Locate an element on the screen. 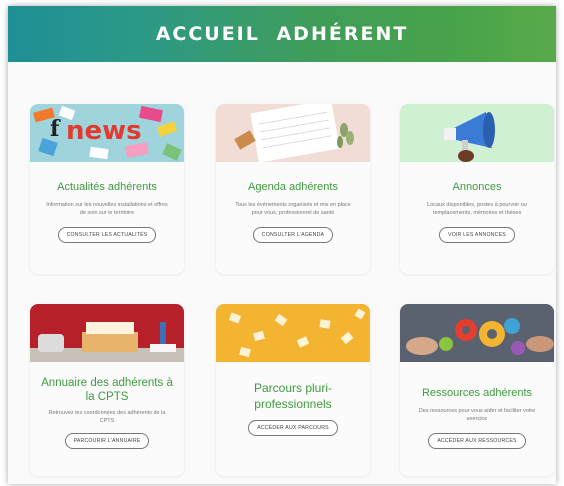 This screenshot has height=486, width=564. parcours-illustration is located at coordinates (293, 333).